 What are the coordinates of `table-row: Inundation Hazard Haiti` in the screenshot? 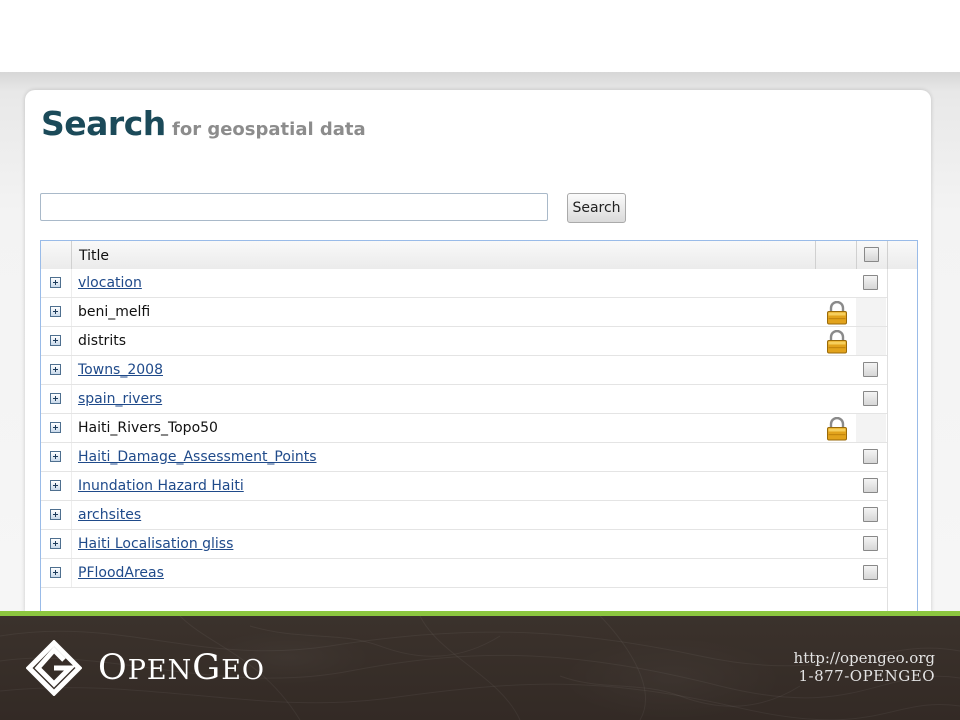 It's located at (479, 486).